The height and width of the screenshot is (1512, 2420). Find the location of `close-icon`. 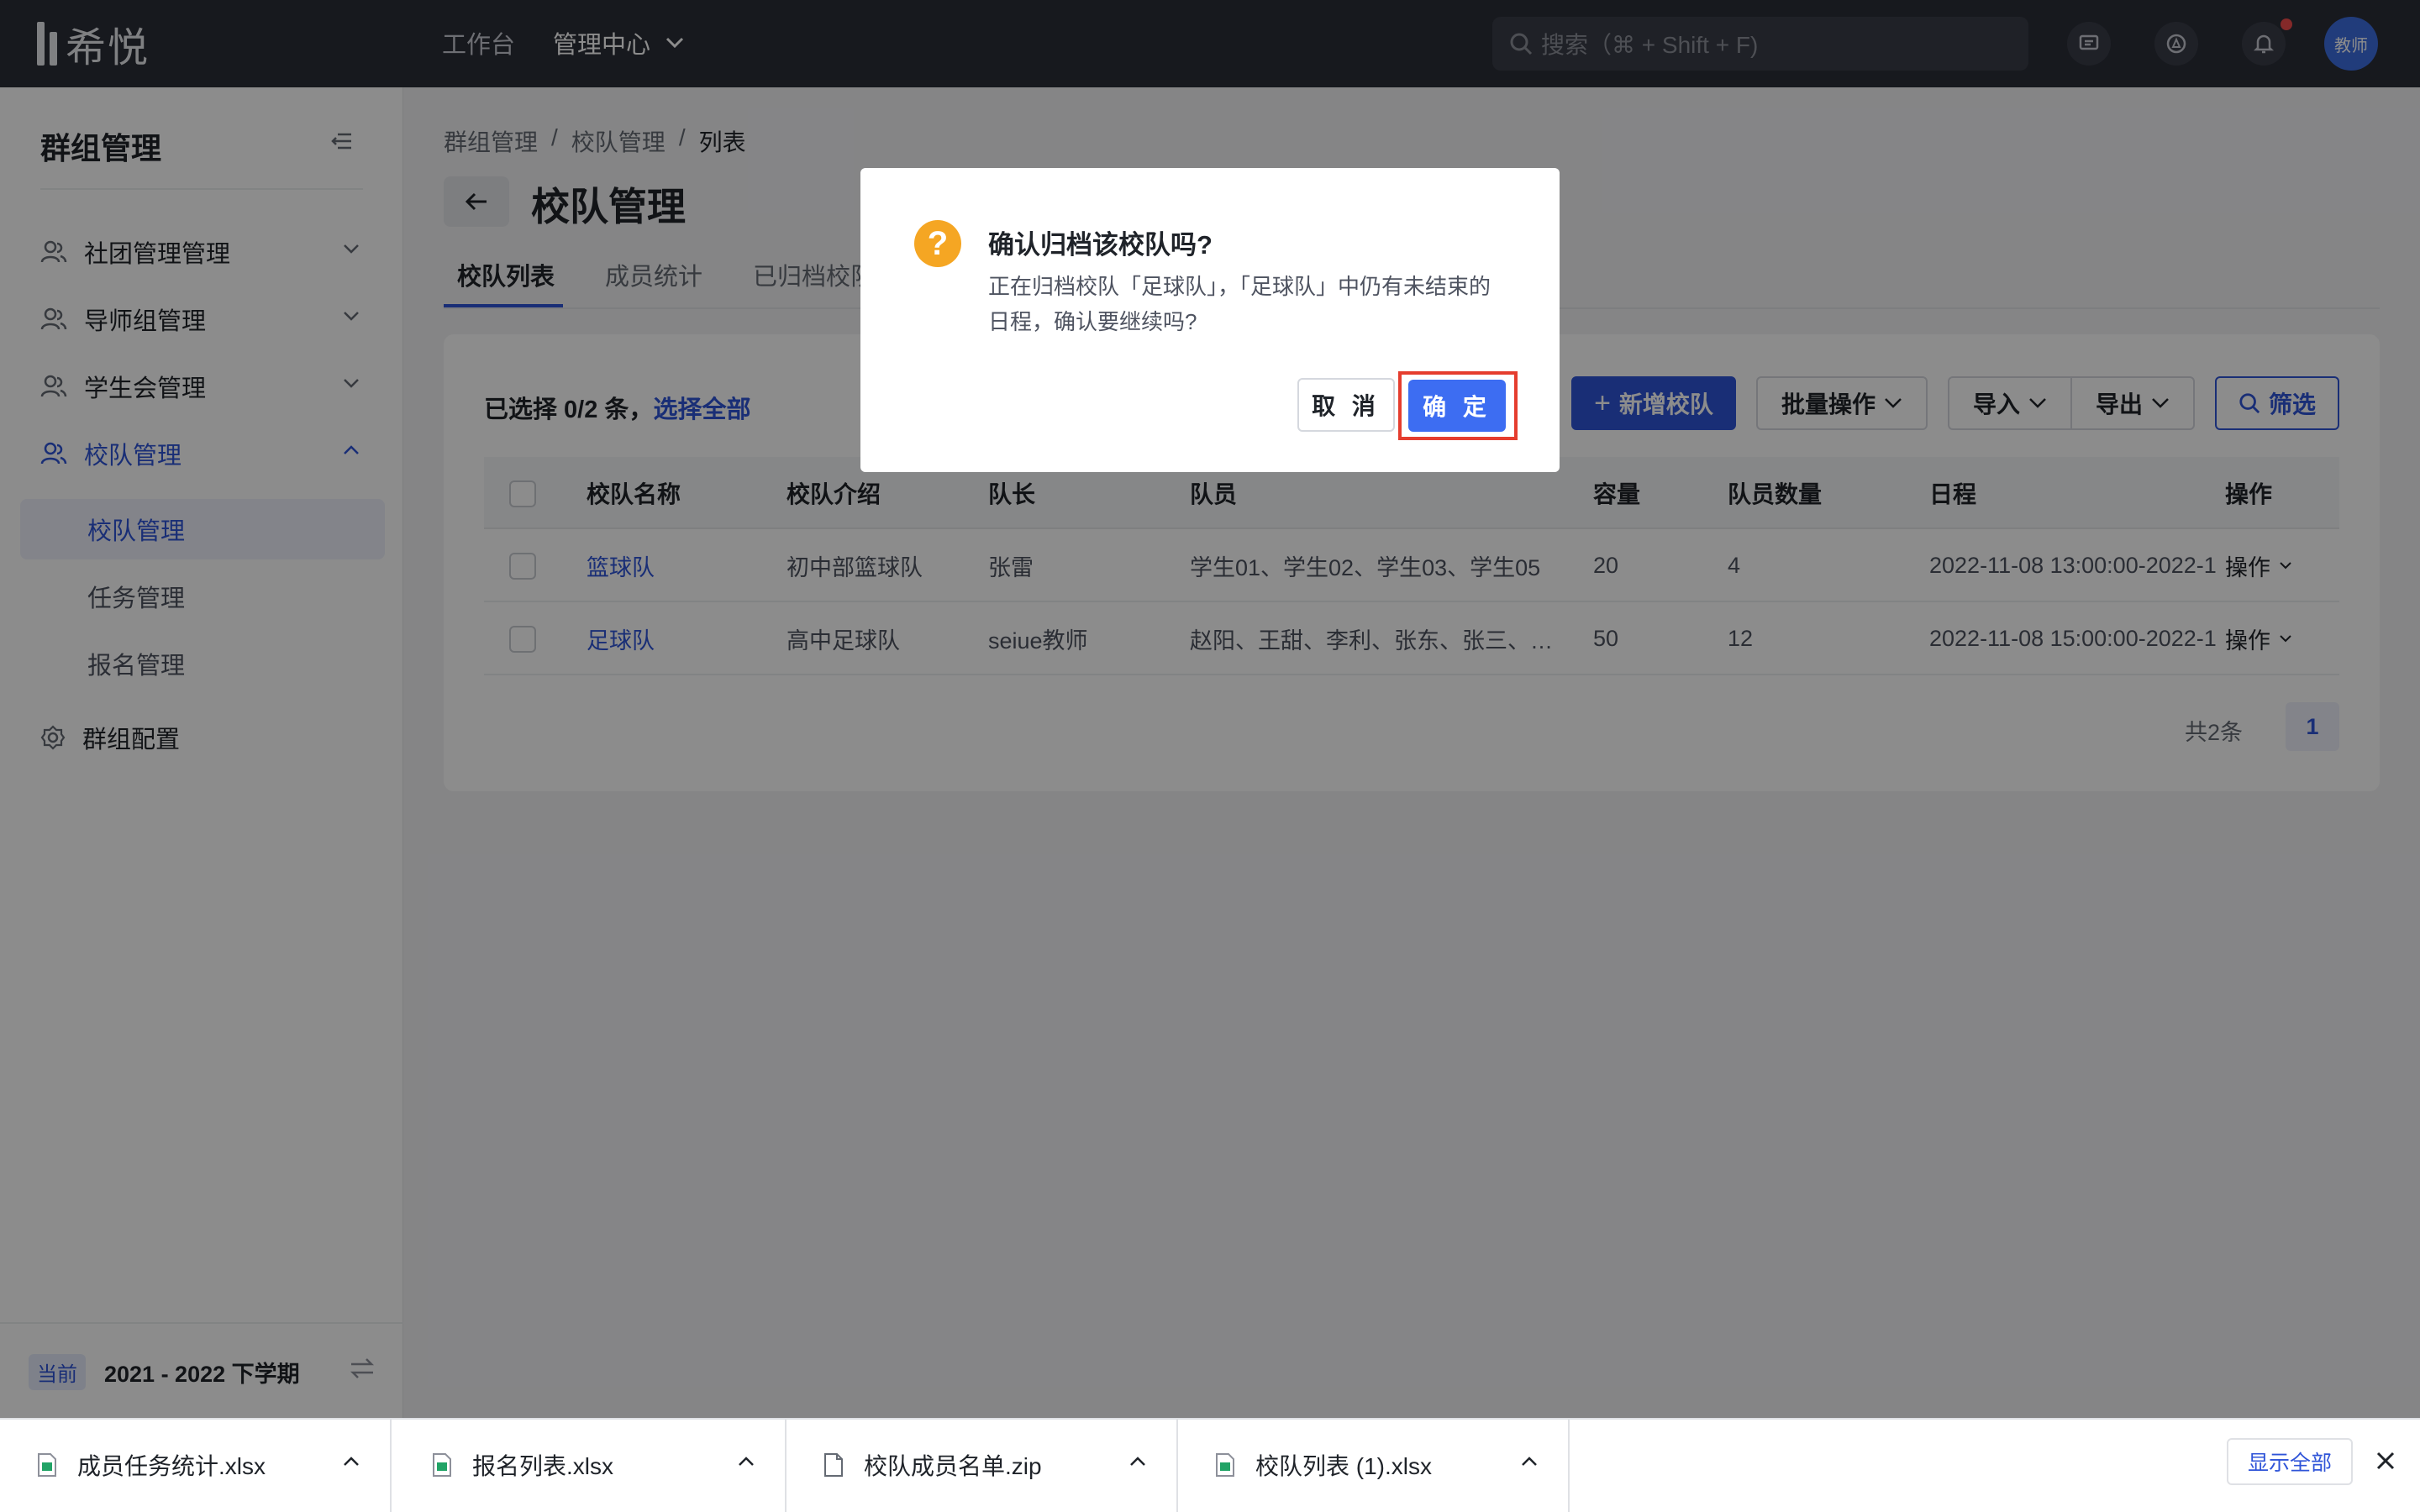

close-icon is located at coordinates (2386, 1461).